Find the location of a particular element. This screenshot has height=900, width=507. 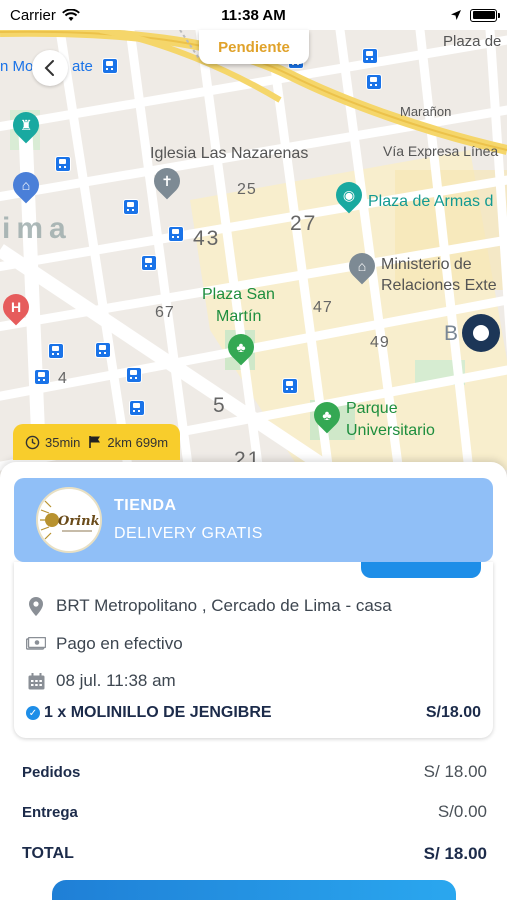

cancel-order-button is located at coordinates (254, 890).